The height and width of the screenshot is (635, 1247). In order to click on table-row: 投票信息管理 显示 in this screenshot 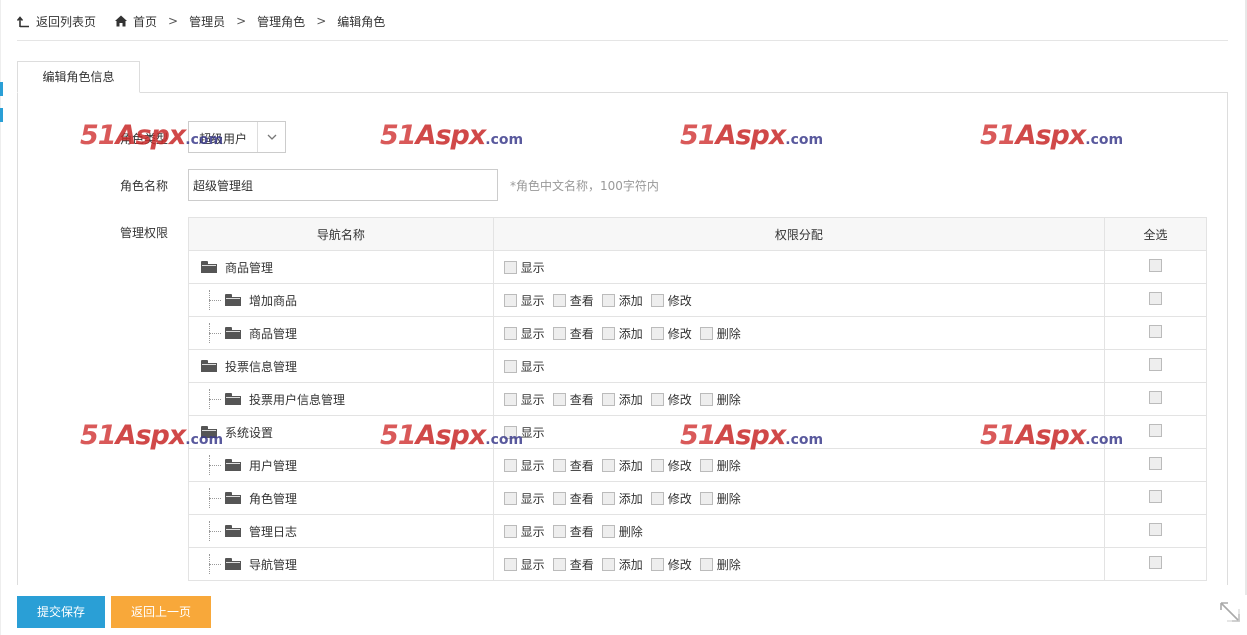, I will do `click(697, 366)`.